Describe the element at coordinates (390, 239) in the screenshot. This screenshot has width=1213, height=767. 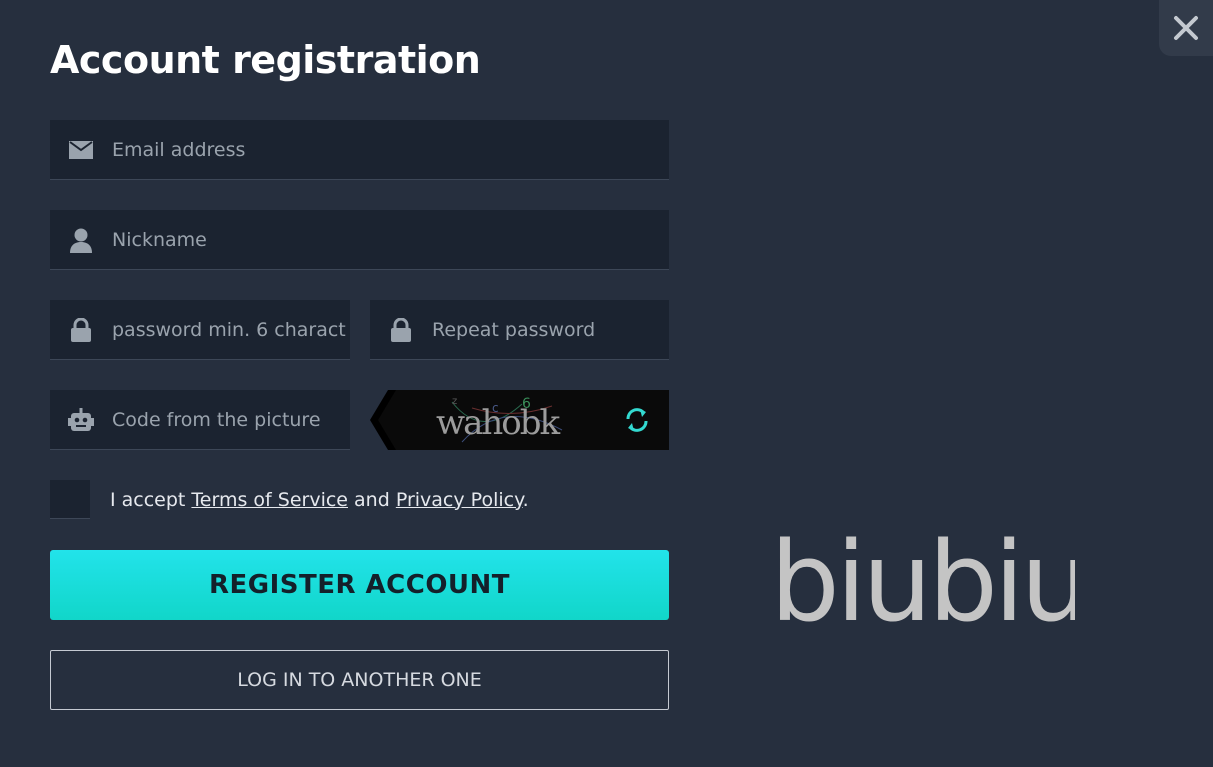
I see `nickname-input` at that location.